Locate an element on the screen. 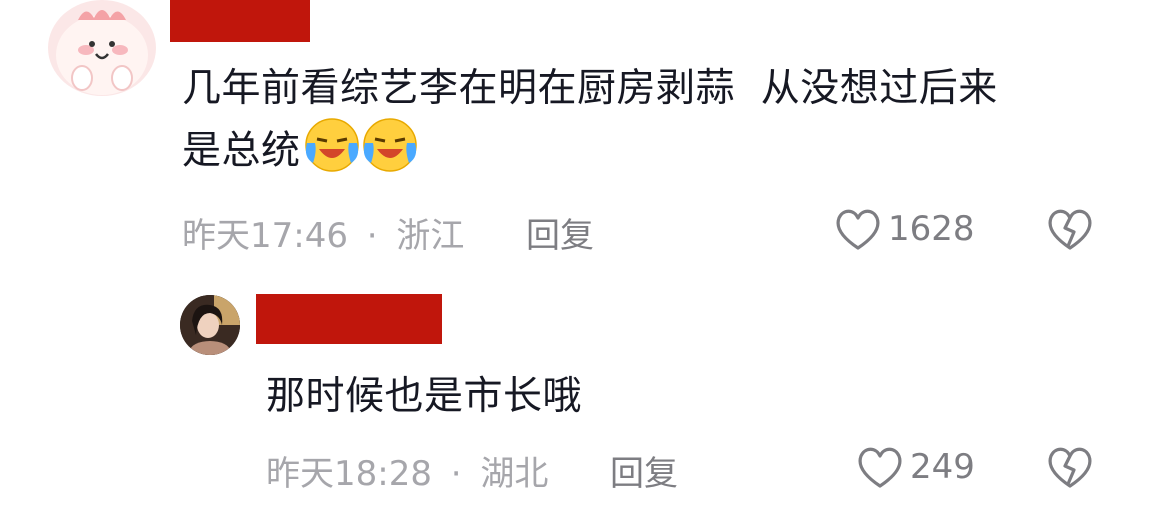 Image resolution: width=1152 pixels, height=513 pixels. like-count: 1628 is located at coordinates (931, 229).